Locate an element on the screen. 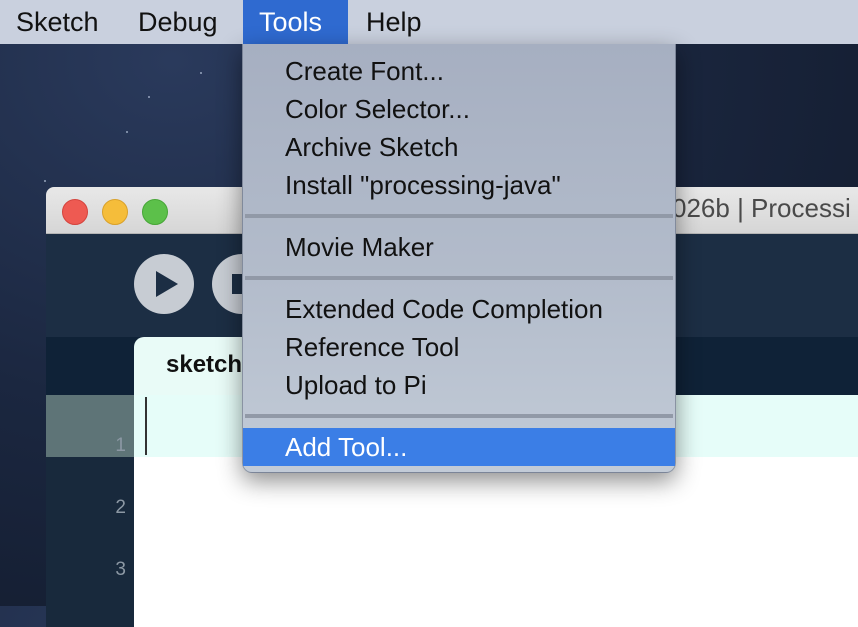  line-number-gutter: 1 2 3 is located at coordinates (90, 511).